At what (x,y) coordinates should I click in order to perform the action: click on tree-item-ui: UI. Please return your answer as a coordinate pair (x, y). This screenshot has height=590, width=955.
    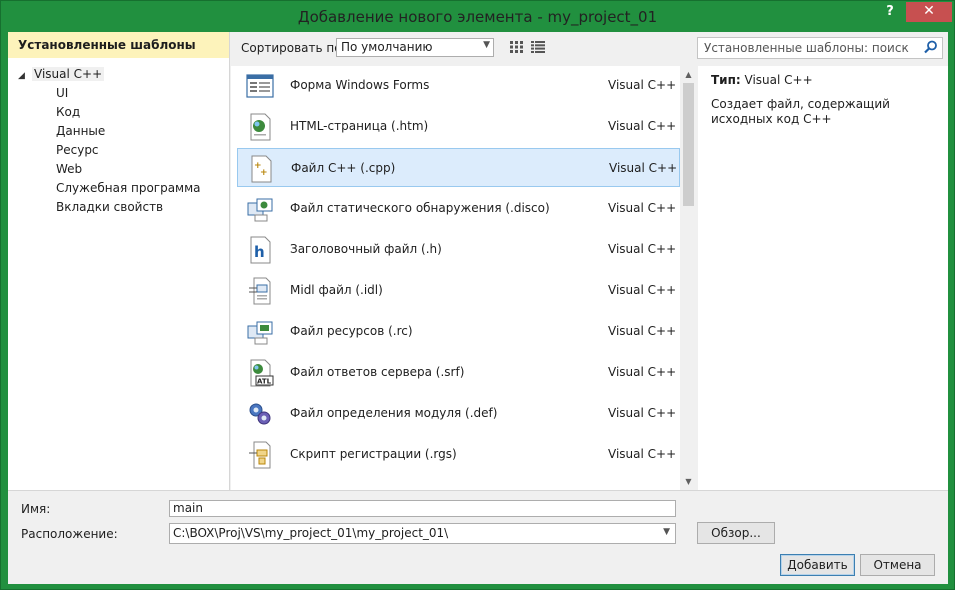
    Looking at the image, I should click on (118, 93).